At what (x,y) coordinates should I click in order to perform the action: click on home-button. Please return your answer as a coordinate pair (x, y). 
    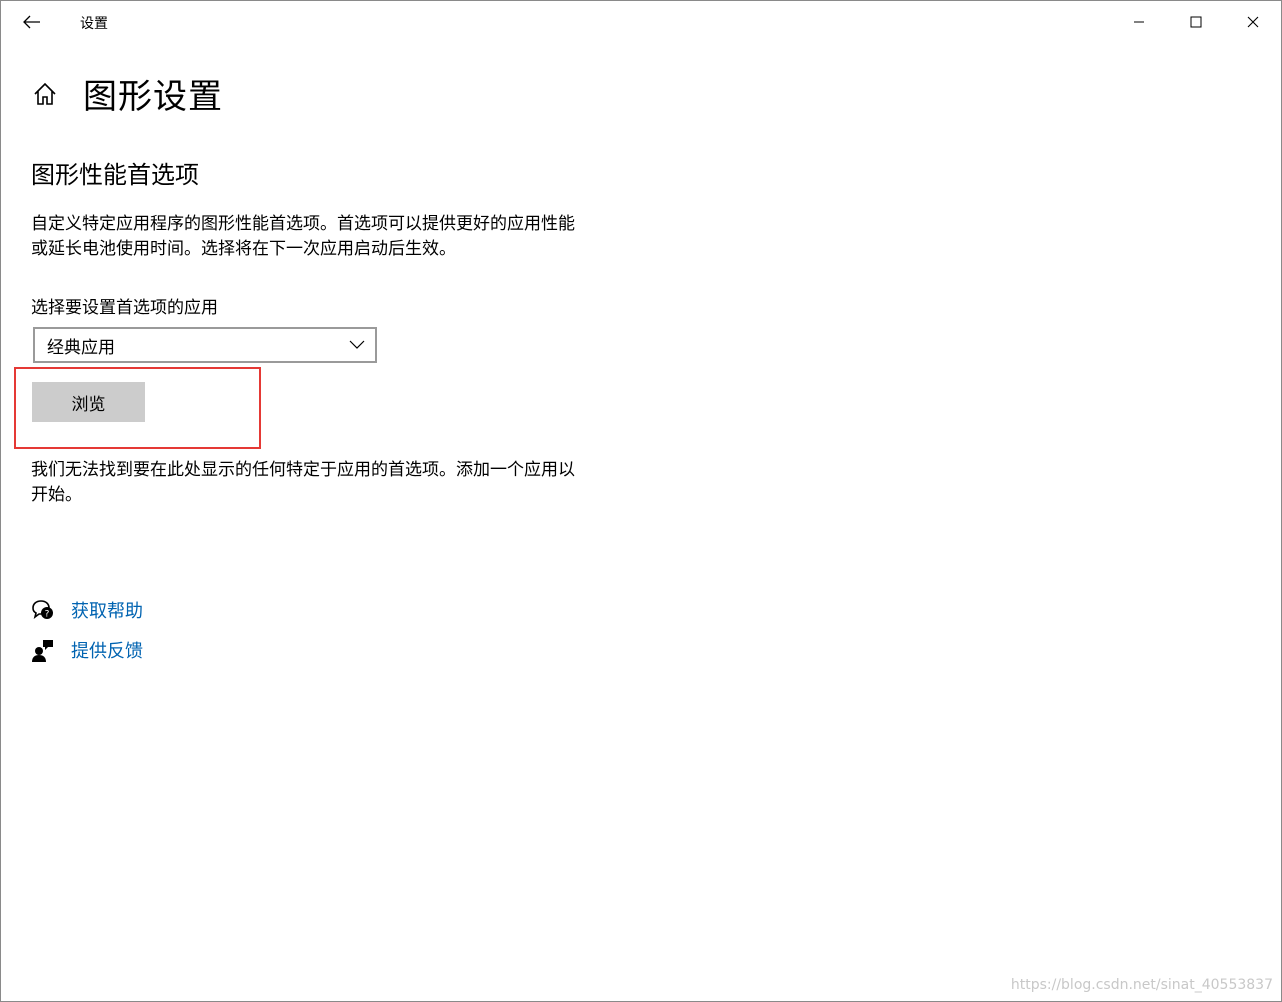
    Looking at the image, I should click on (45, 94).